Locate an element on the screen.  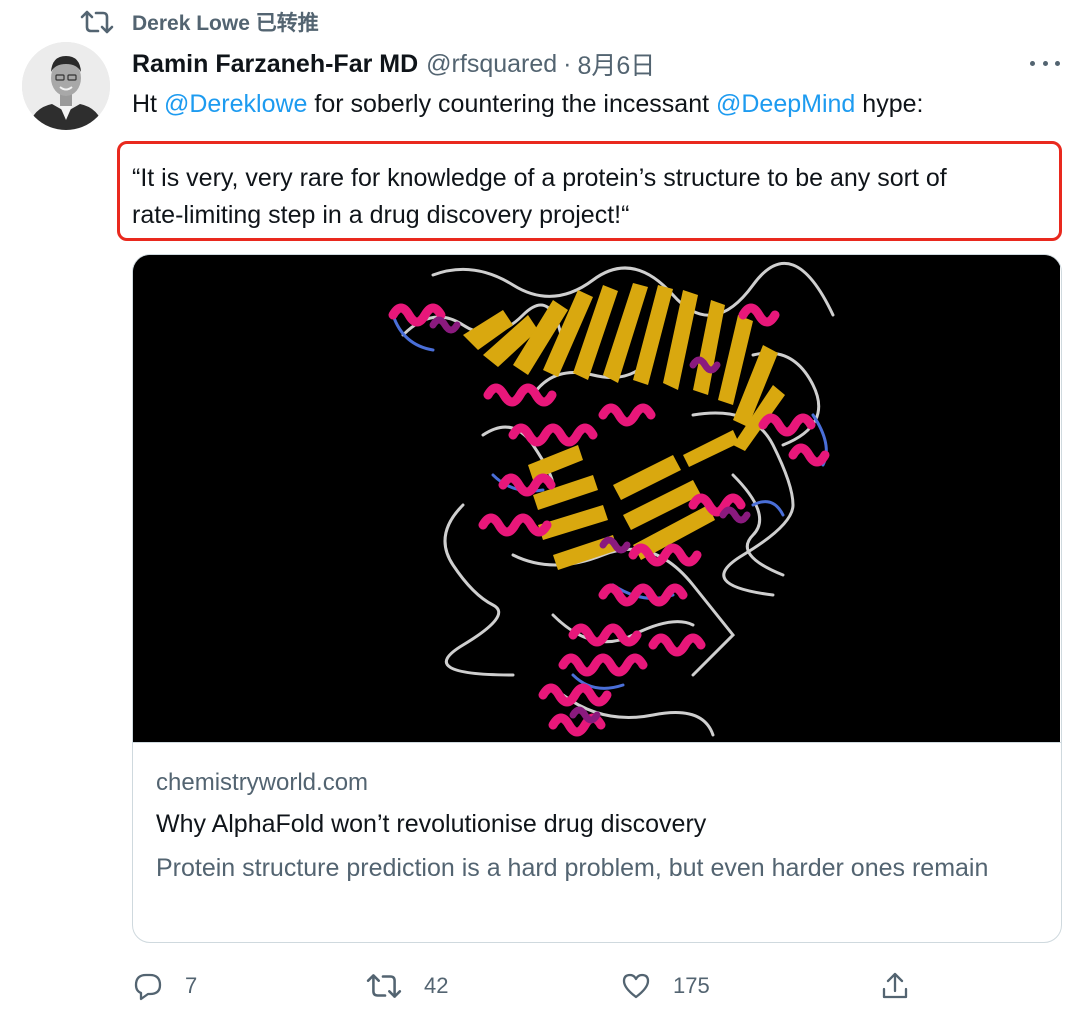
share-icon is located at coordinates (895, 985).